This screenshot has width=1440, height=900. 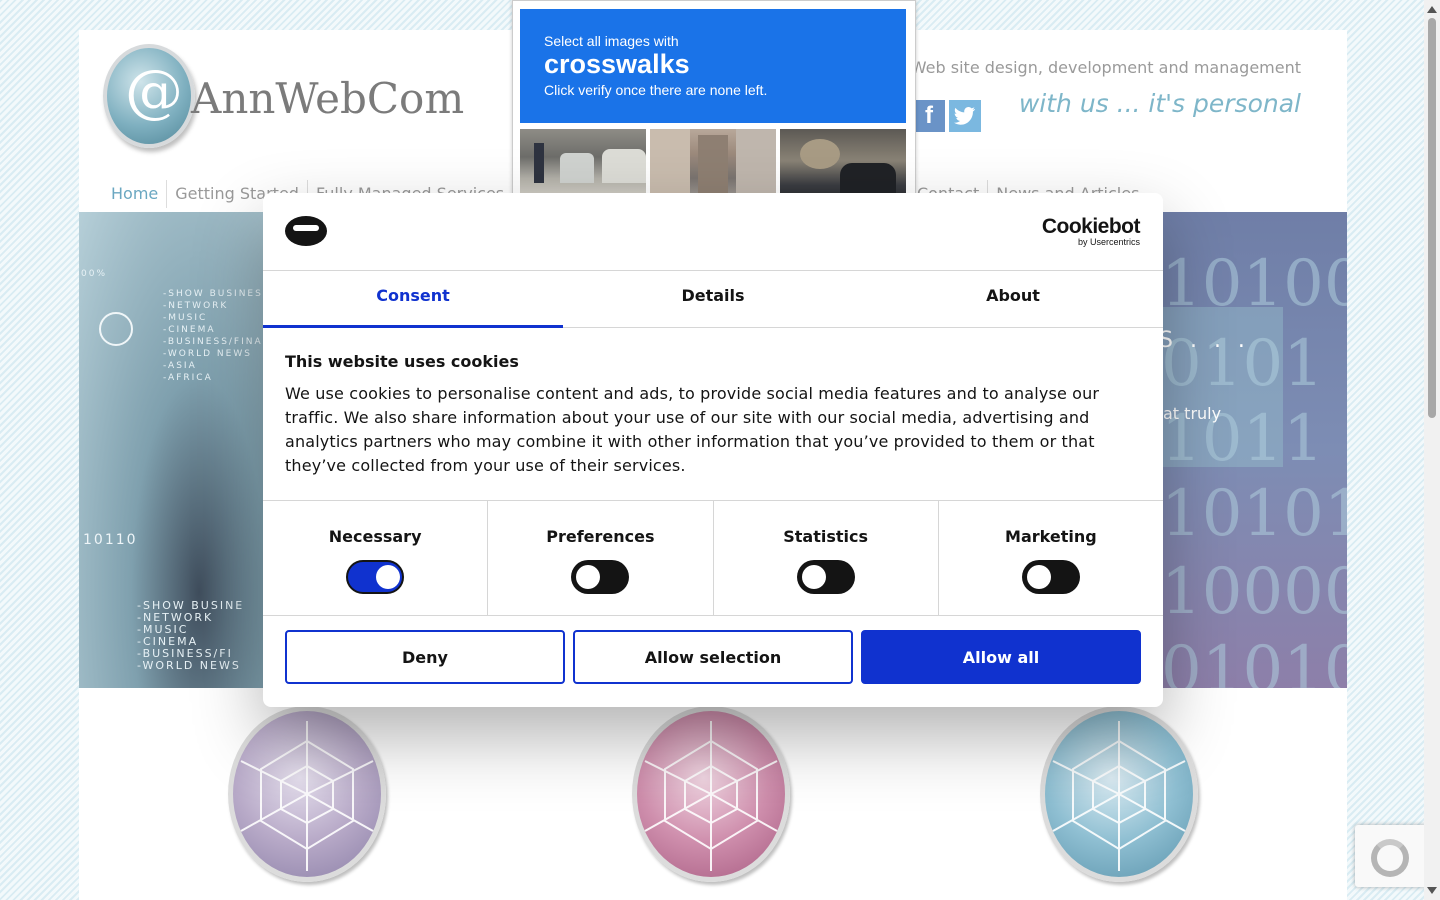 I want to click on site-logo: @ AnnWebCom, so click(x=284, y=95).